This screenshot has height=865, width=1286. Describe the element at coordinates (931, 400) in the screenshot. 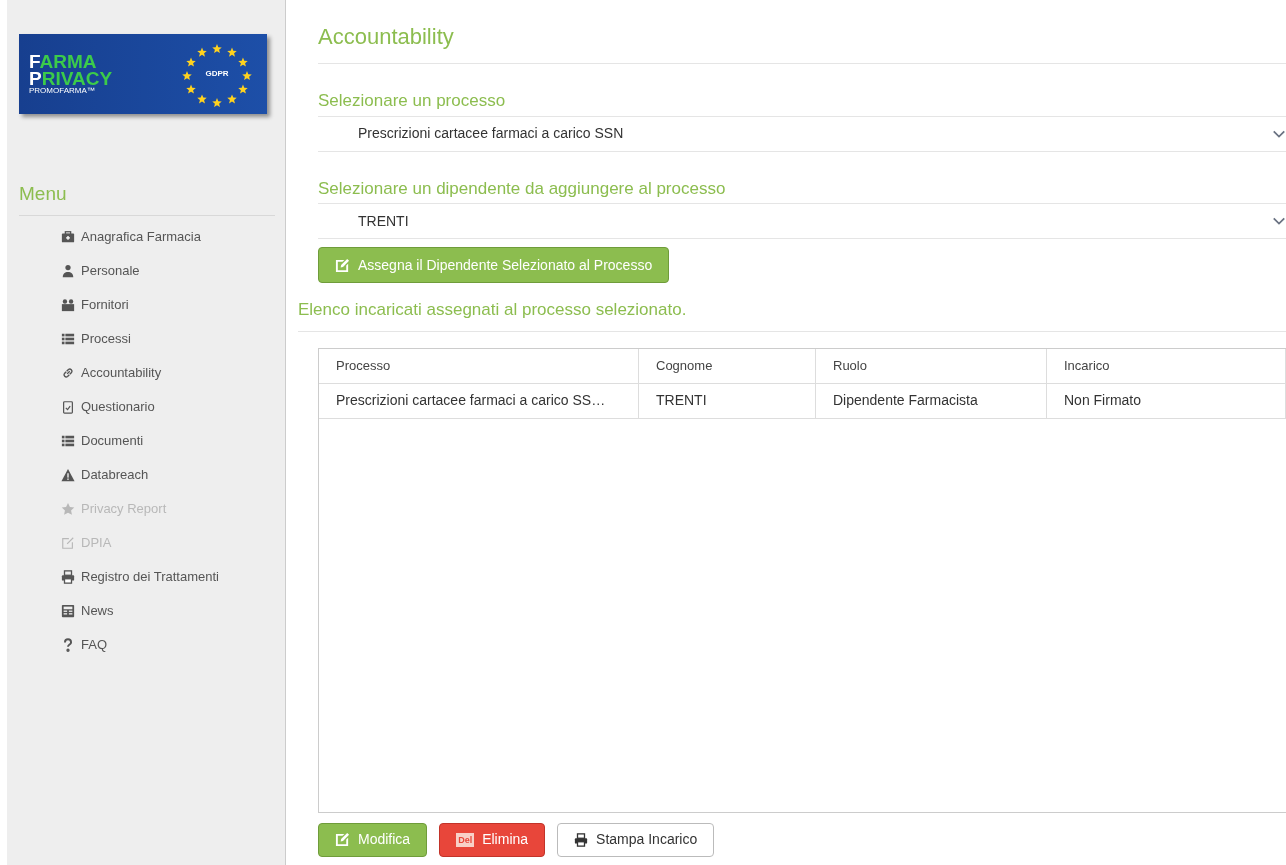

I see `table-cell: Dipendente Farmacista` at that location.